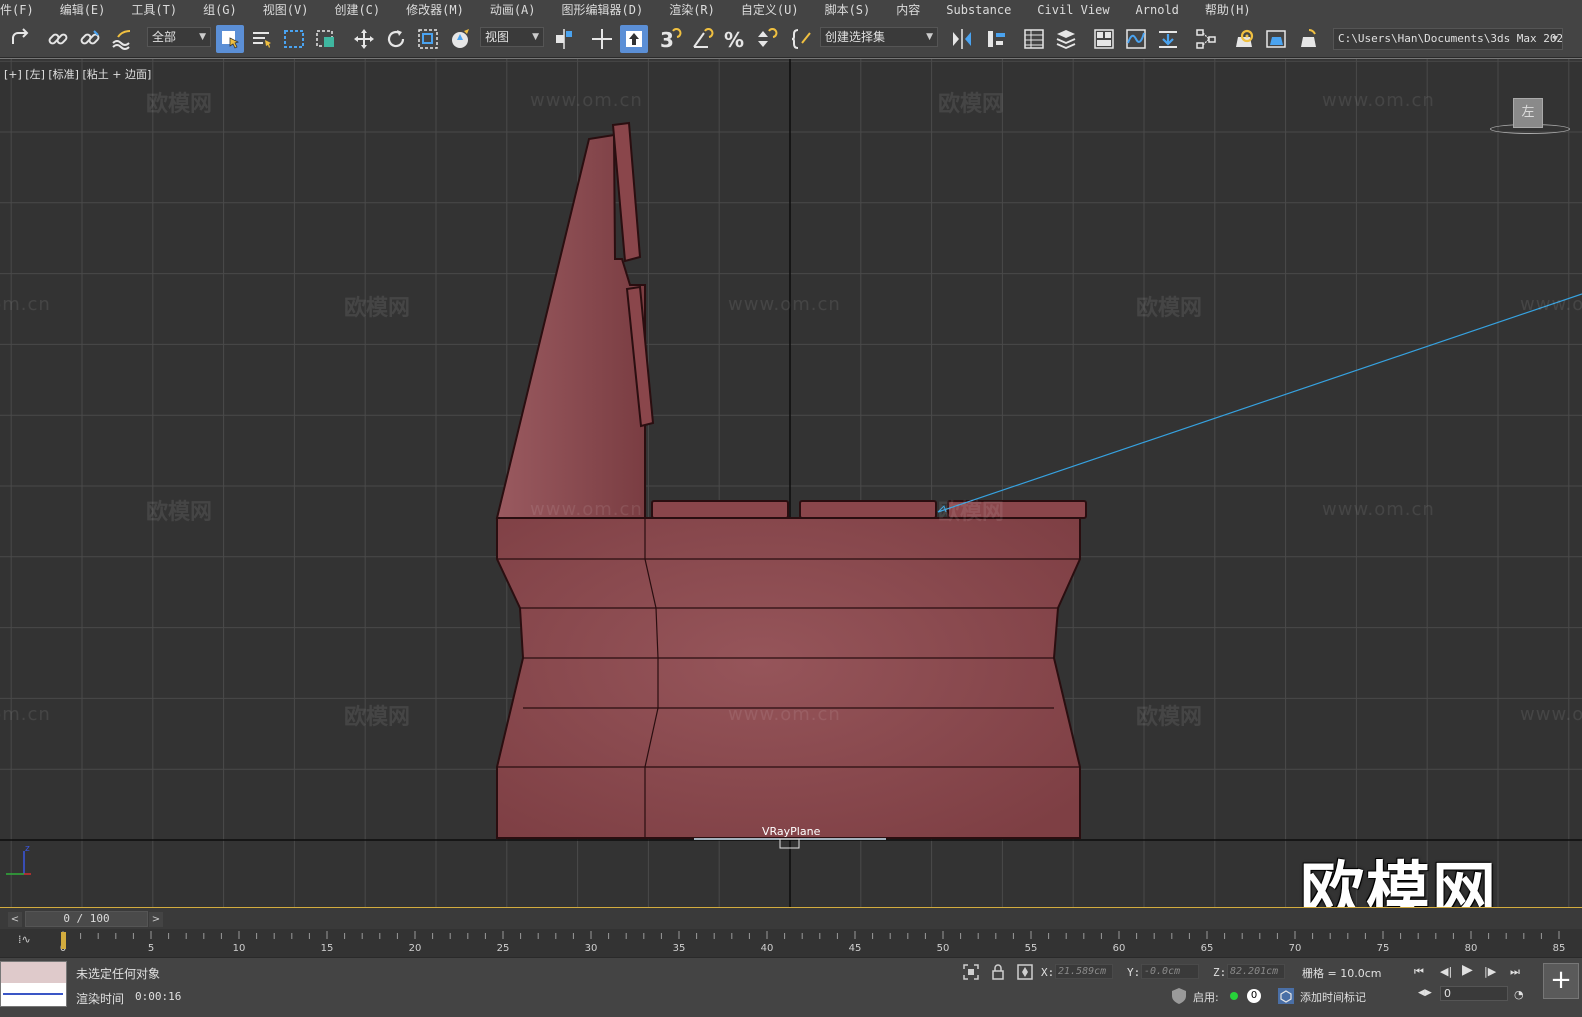 The width and height of the screenshot is (1582, 1017). What do you see at coordinates (1446, 971) in the screenshot?
I see `previous-frame-icon: ◀|` at bounding box center [1446, 971].